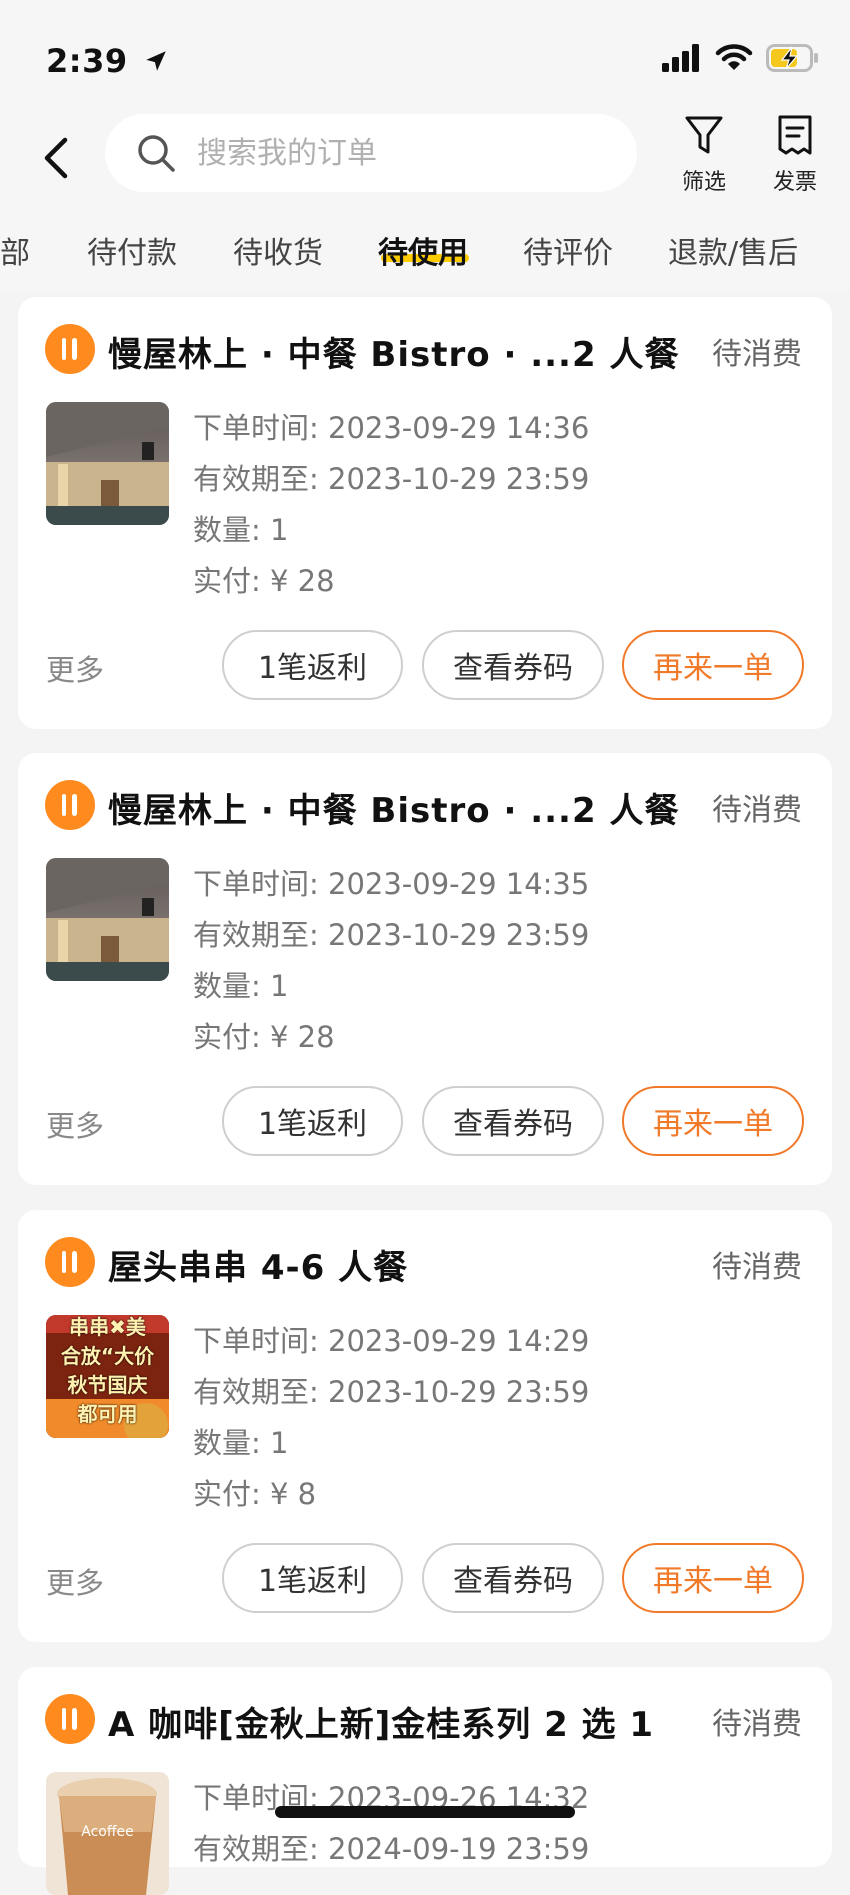  I want to click on cup-brand-text: Acoffee, so click(107, 1832).